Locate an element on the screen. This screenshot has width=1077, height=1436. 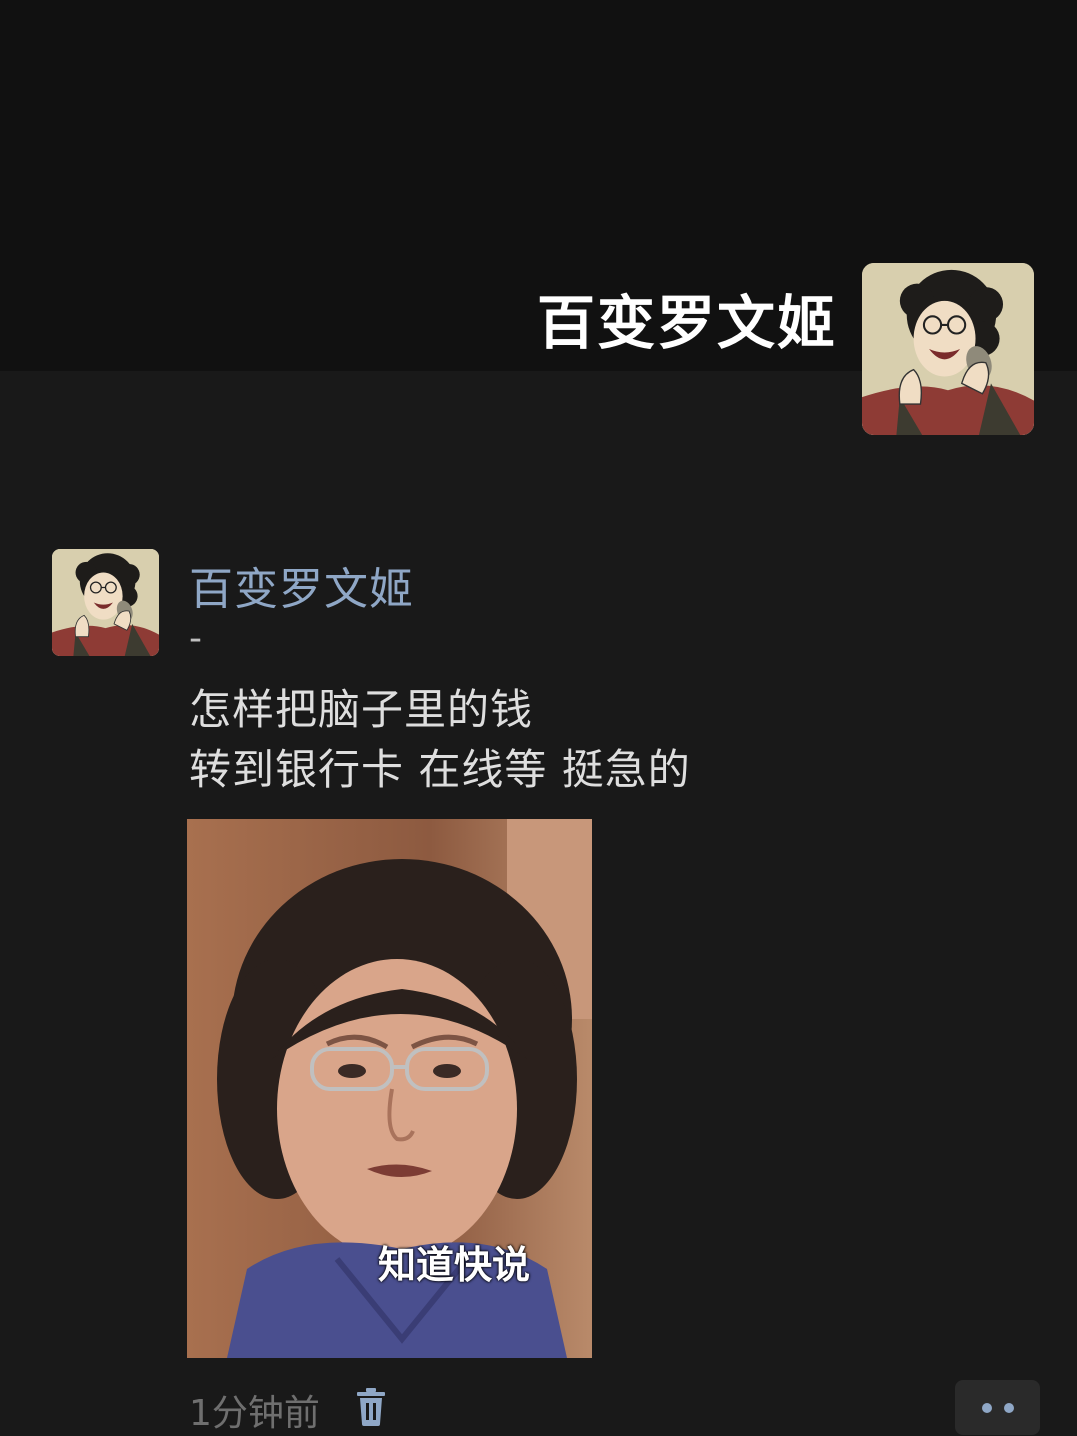
trash-icon is located at coordinates (371, 1407).